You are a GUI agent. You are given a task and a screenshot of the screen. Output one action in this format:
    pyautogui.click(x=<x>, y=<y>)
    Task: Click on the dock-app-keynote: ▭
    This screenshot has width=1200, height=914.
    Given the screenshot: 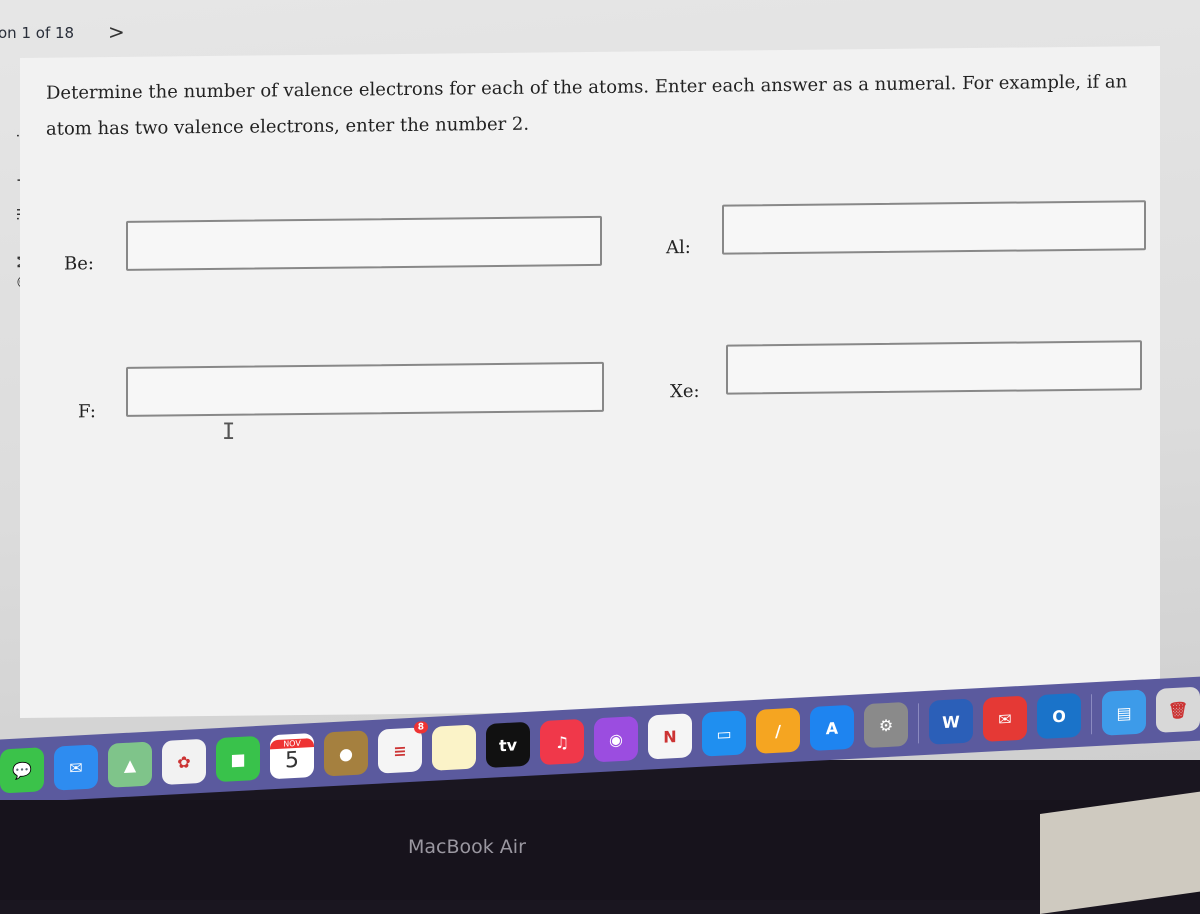 What is the action you would take?
    pyautogui.click(x=724, y=733)
    